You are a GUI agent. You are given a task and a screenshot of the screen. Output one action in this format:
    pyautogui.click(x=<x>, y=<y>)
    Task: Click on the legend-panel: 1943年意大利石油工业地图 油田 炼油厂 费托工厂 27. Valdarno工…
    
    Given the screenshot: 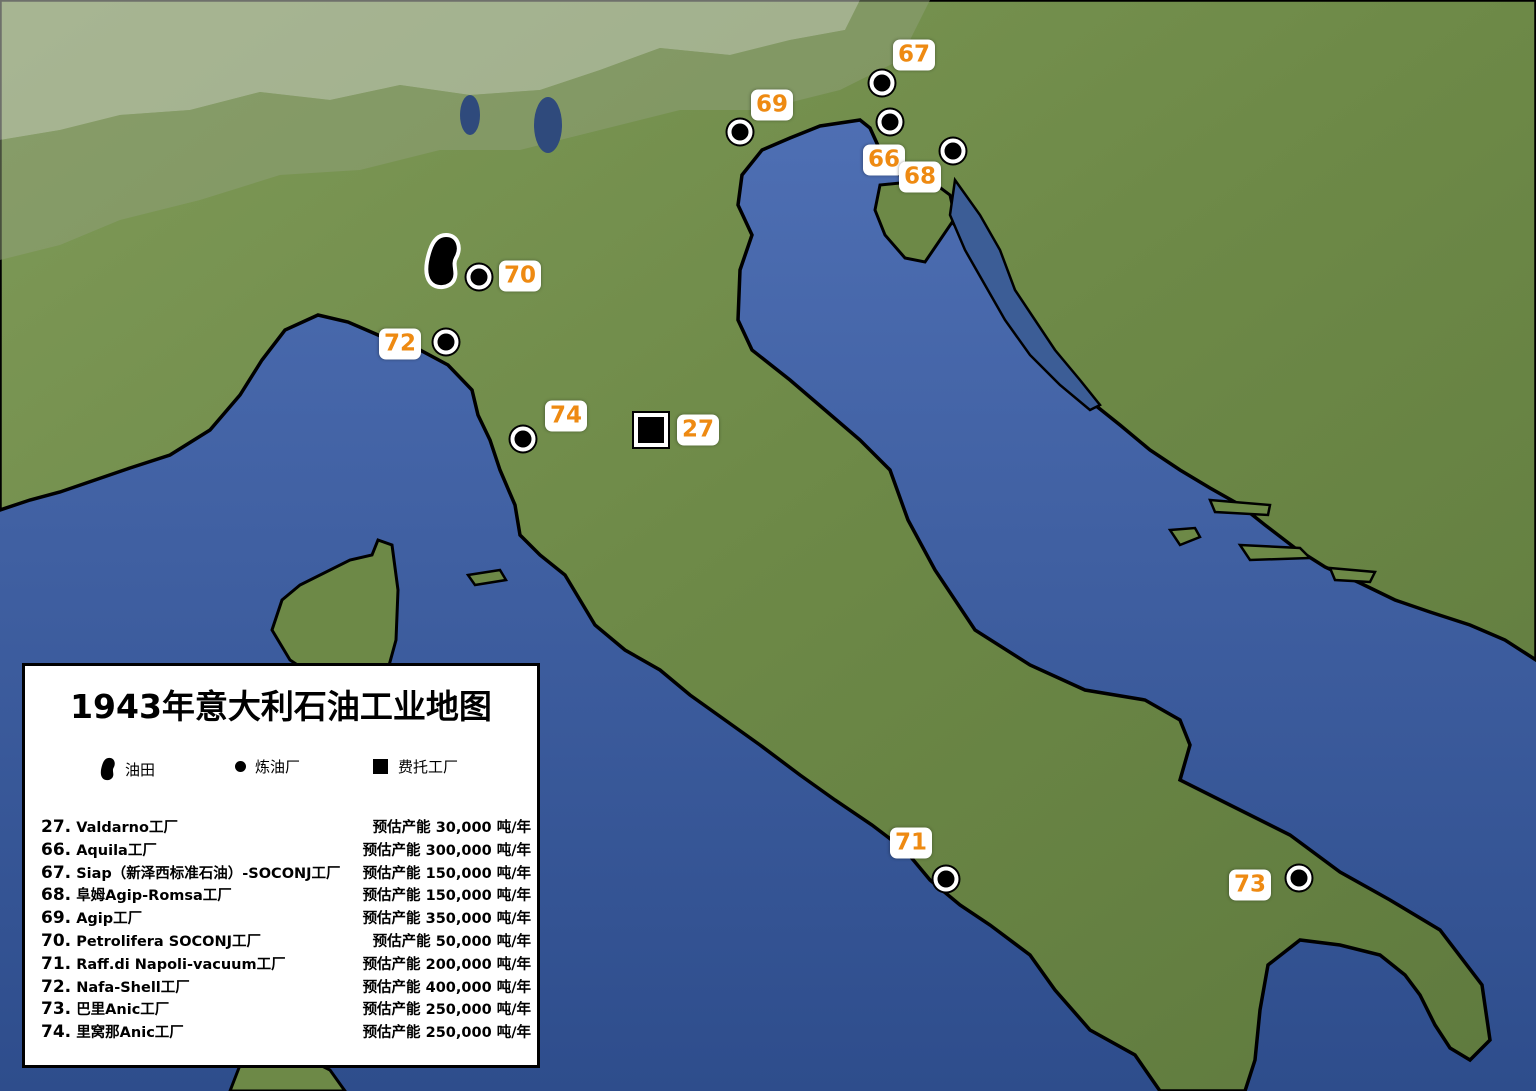 What is the action you would take?
    pyautogui.click(x=281, y=865)
    